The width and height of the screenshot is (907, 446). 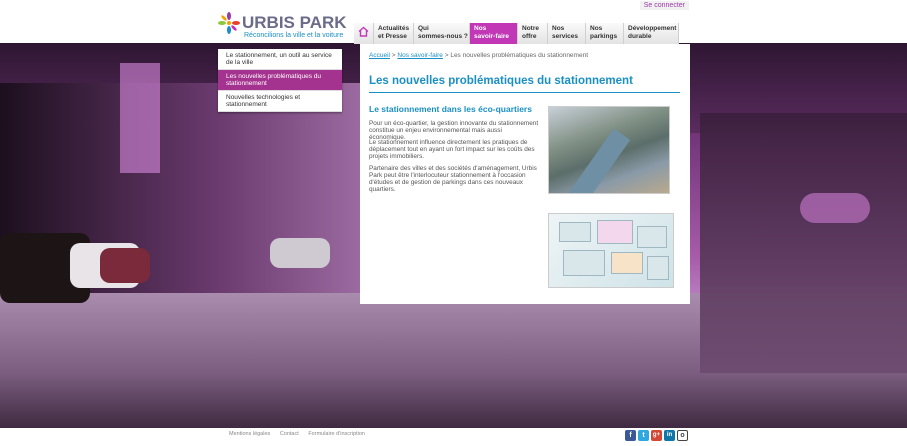 What do you see at coordinates (294, 35) in the screenshot?
I see `brand-tagline: Réconcilions la ville et la voiture` at bounding box center [294, 35].